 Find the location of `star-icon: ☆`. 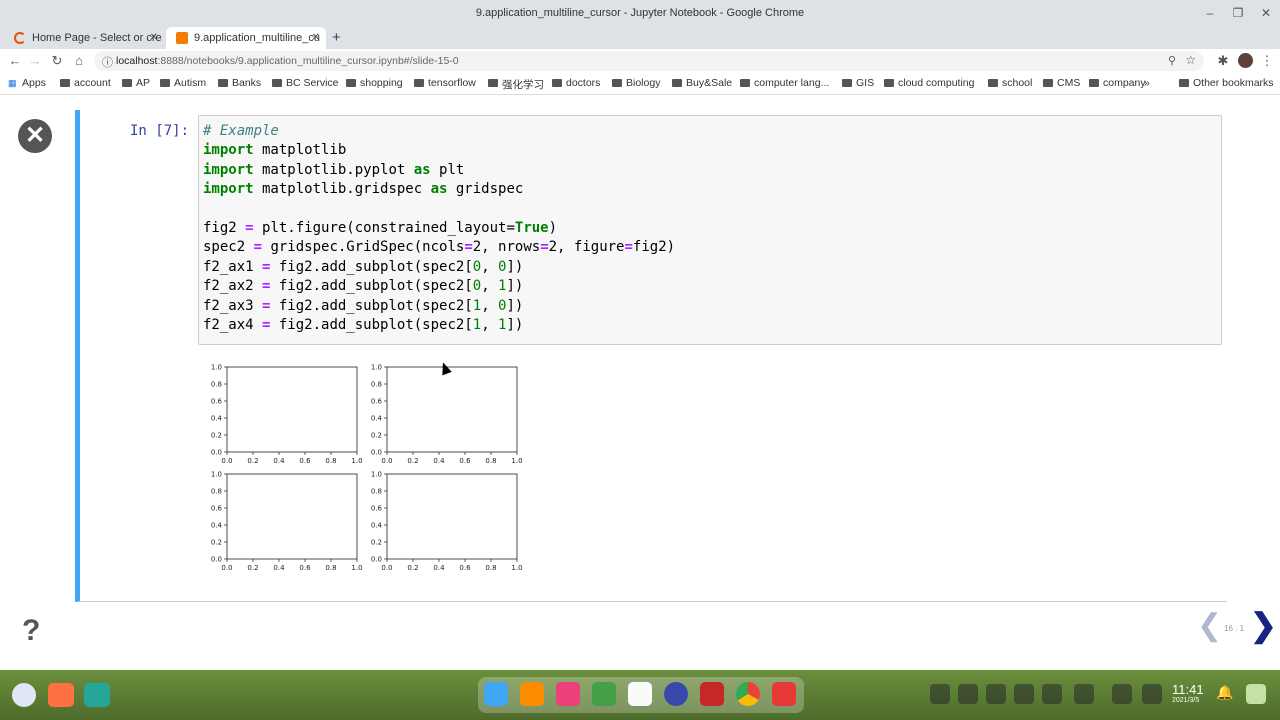

star-icon: ☆ is located at coordinates (1190, 60).